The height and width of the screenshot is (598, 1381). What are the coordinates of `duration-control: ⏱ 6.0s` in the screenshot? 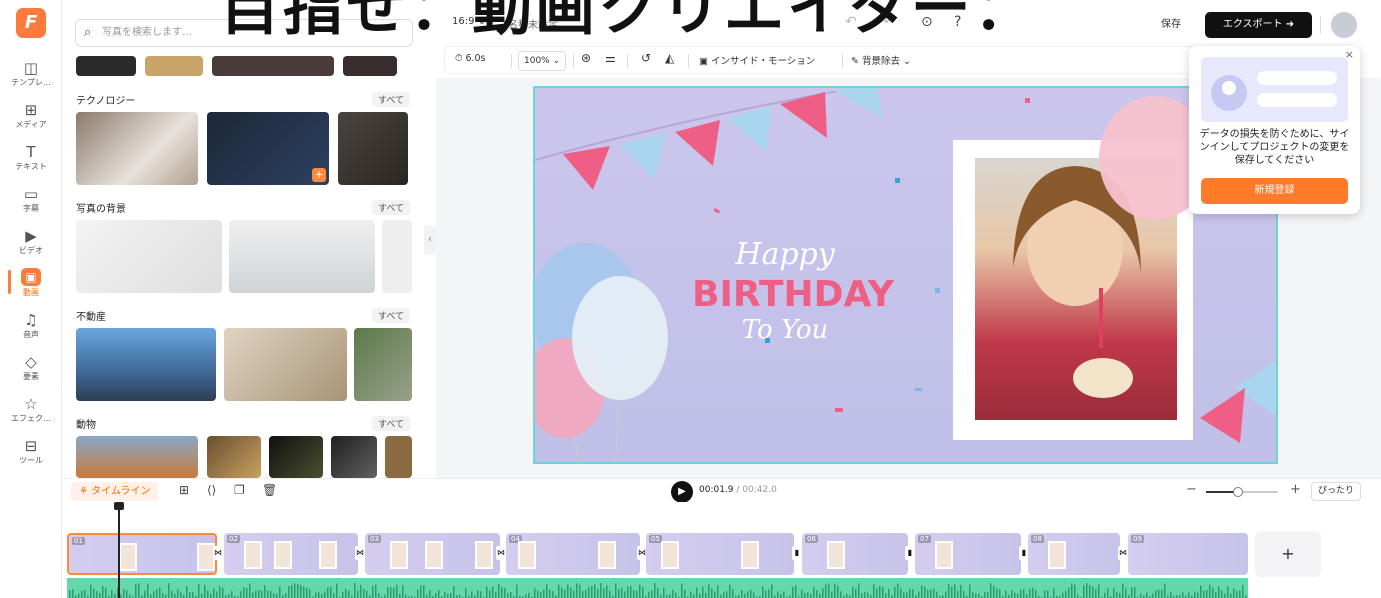 It's located at (470, 58).